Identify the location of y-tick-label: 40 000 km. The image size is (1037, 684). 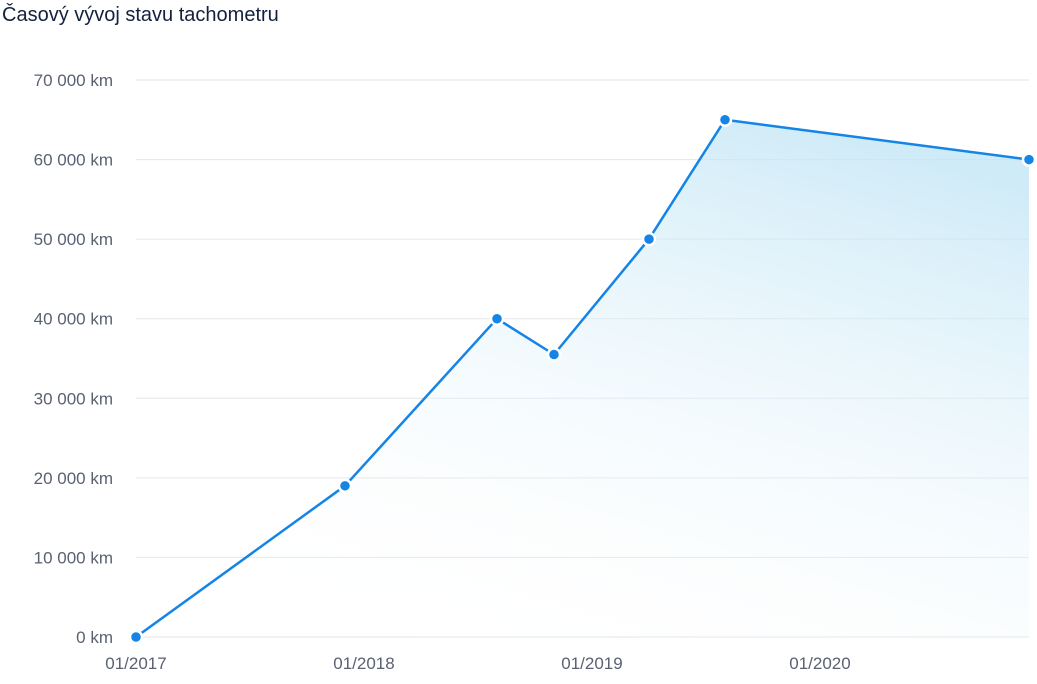
(73, 319).